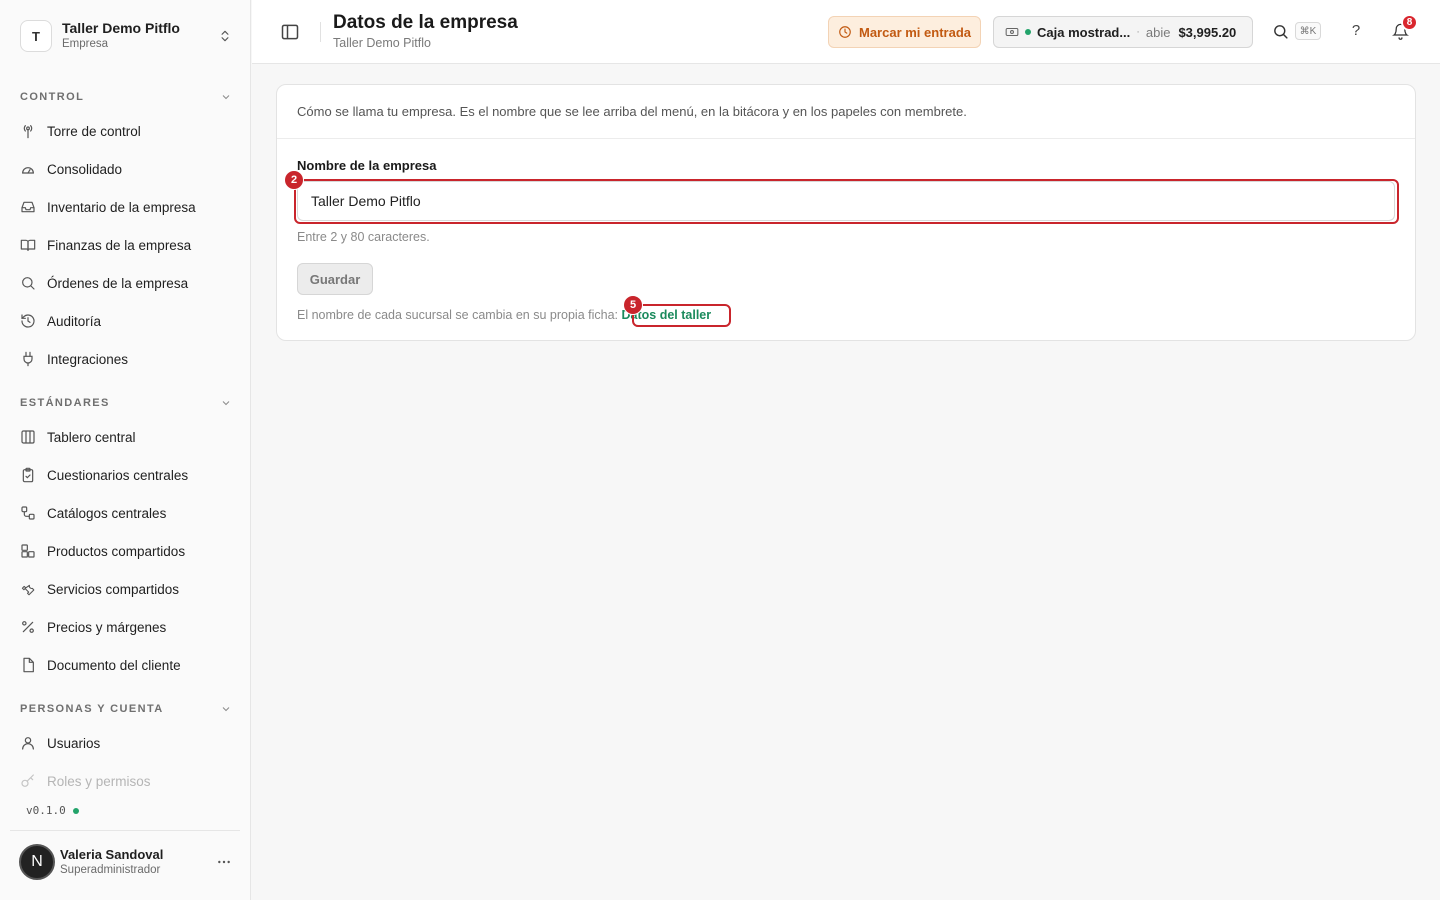  I want to click on history-icon, so click(28, 321).